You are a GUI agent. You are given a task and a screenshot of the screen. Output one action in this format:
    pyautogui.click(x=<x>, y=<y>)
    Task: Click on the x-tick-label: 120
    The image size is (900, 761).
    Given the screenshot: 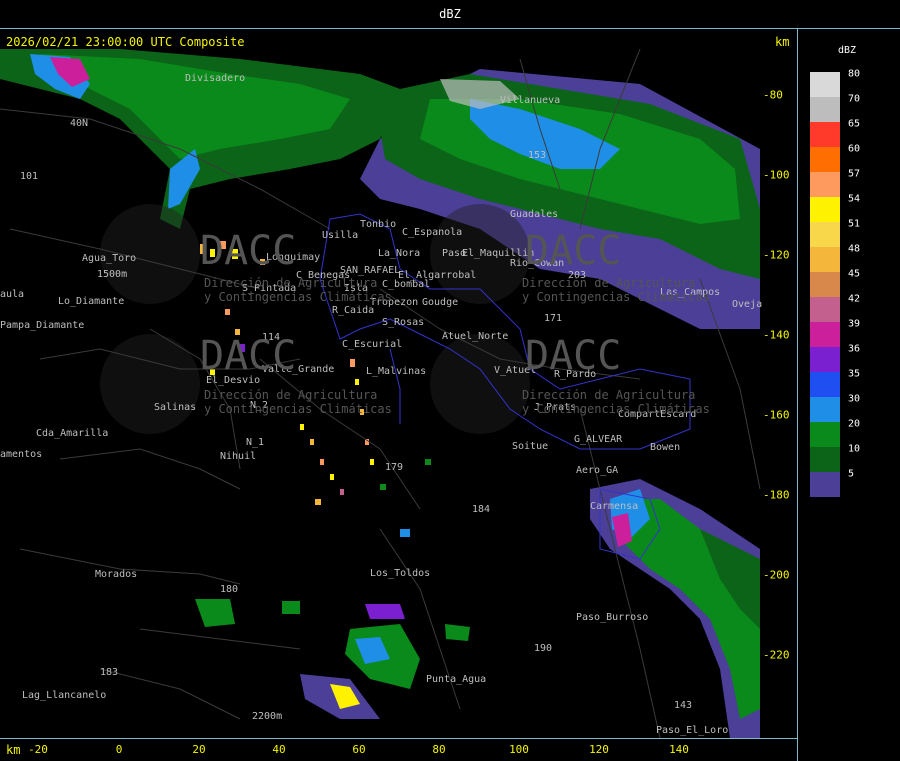 What is the action you would take?
    pyautogui.click(x=599, y=749)
    